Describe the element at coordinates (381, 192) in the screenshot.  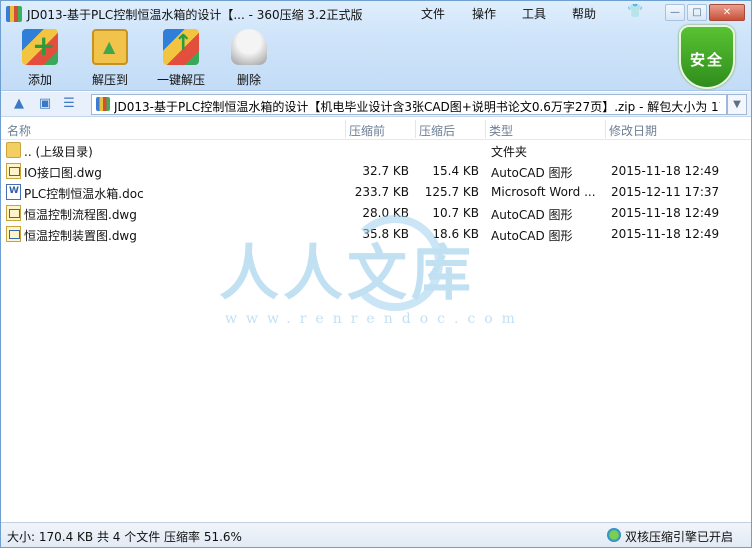
I see `file-size-before: 233.7 KB` at that location.